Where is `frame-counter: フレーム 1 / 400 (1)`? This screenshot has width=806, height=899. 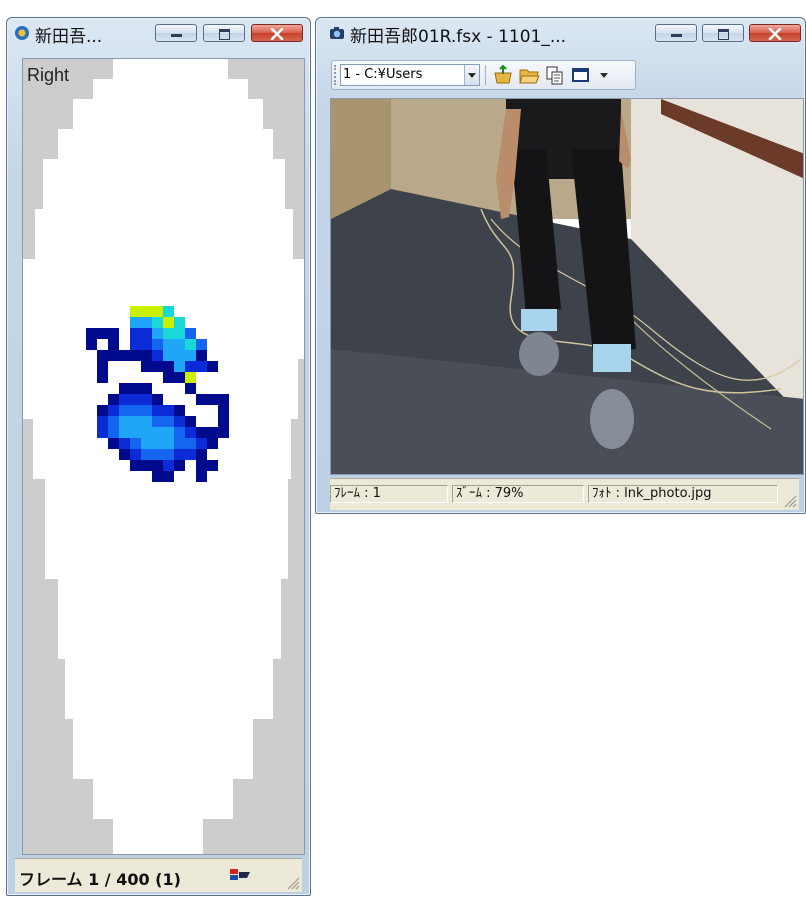
frame-counter: フレーム 1 / 400 (1) is located at coordinates (100, 879).